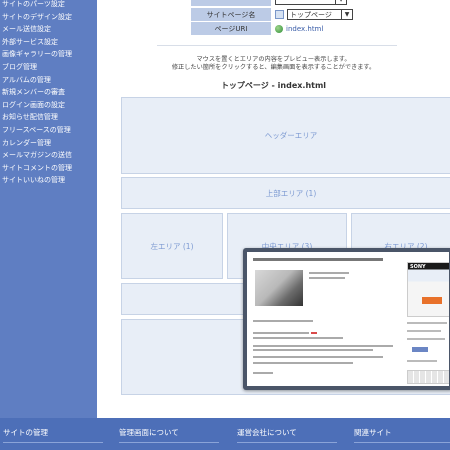  What do you see at coordinates (53, 435) in the screenshot?
I see `footer-link-site-admin: サイトの管理` at bounding box center [53, 435].